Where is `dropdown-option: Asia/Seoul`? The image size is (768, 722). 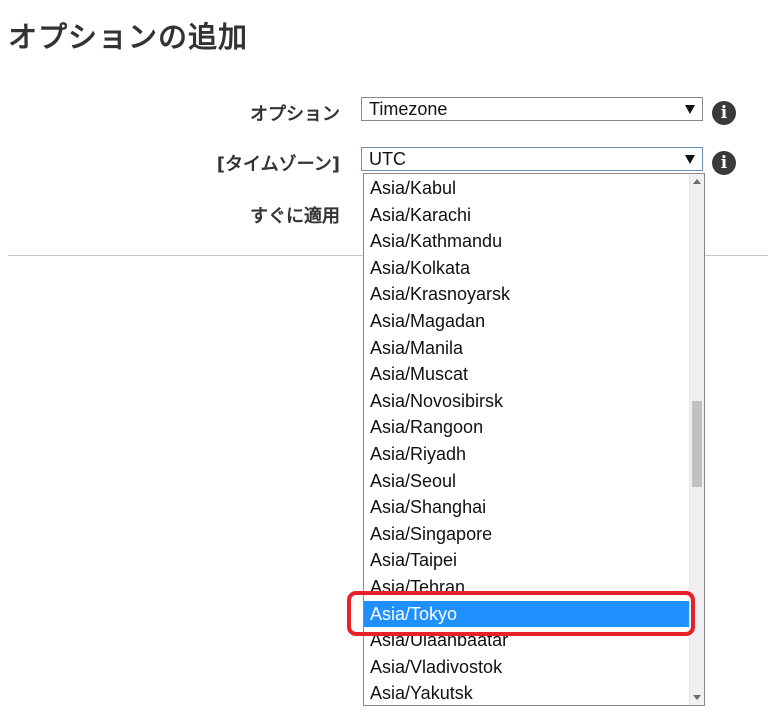
dropdown-option: Asia/Seoul is located at coordinates (527, 481).